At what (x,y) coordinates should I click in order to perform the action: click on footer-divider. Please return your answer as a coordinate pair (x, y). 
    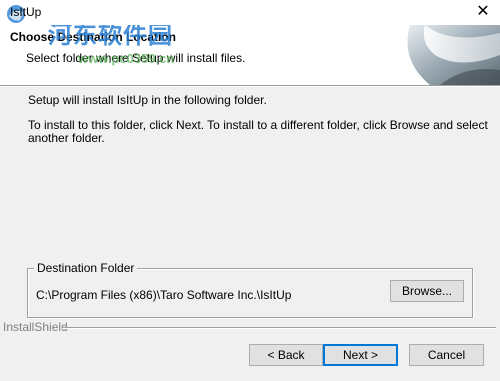
    Looking at the image, I should click on (279, 328).